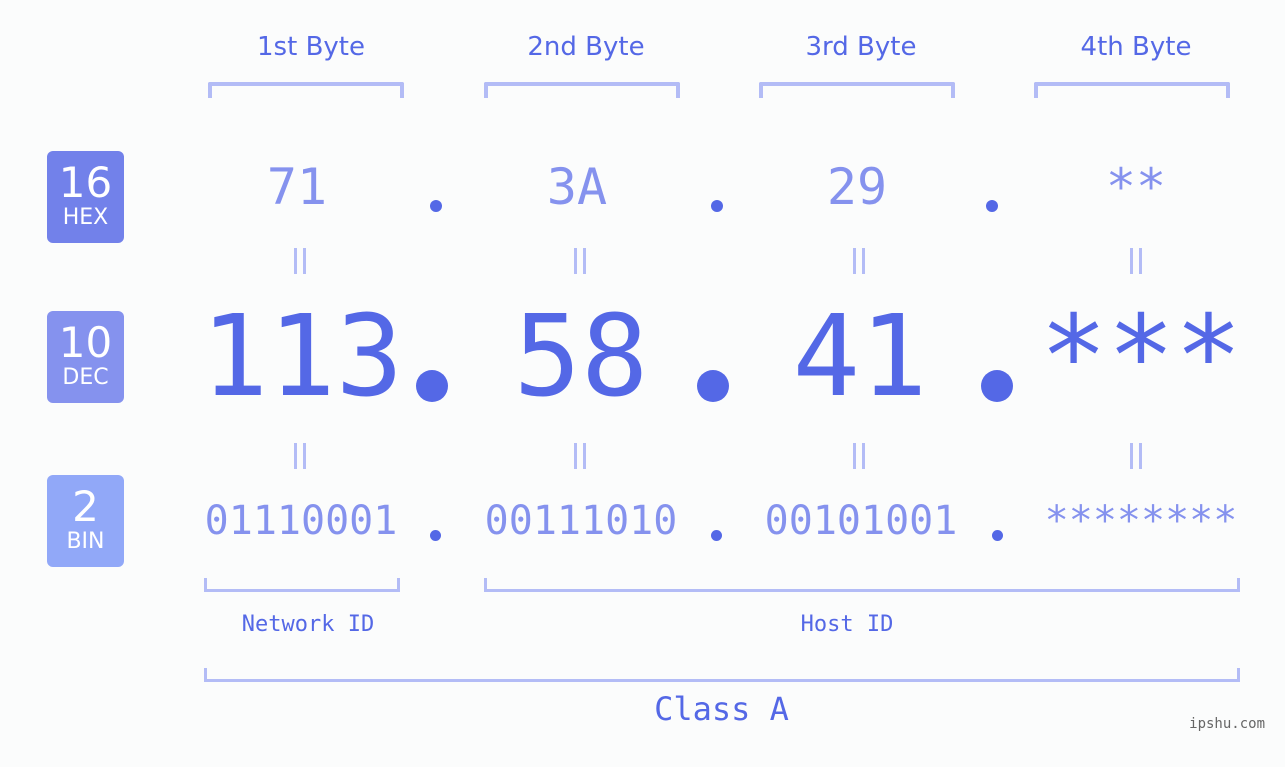 This screenshot has width=1285, height=767. Describe the element at coordinates (297, 187) in the screenshot. I see `hex-value-1: 71` at that location.